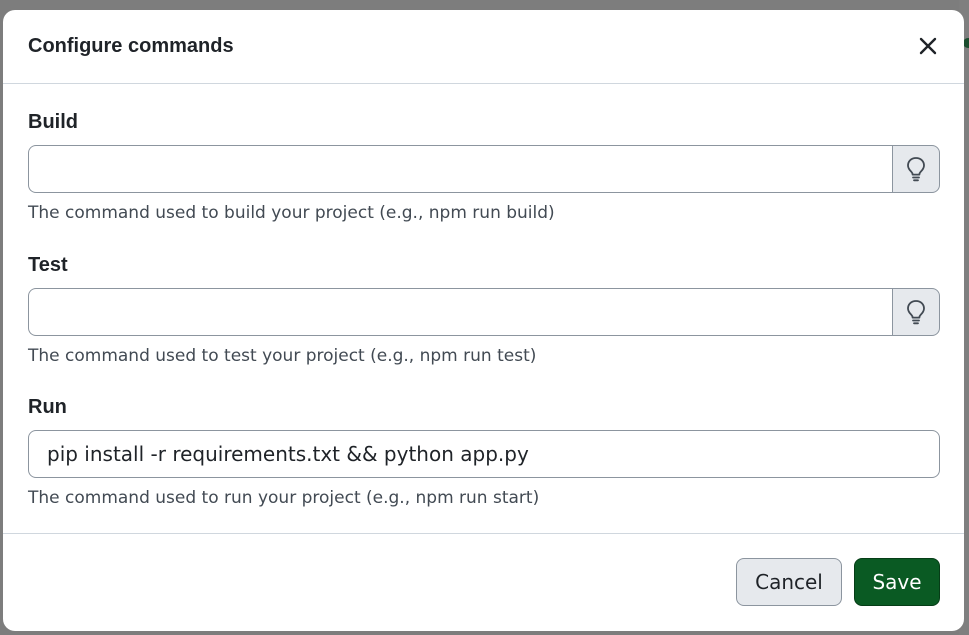  Describe the element at coordinates (789, 582) in the screenshot. I see `cancel-button: Cancel` at that location.